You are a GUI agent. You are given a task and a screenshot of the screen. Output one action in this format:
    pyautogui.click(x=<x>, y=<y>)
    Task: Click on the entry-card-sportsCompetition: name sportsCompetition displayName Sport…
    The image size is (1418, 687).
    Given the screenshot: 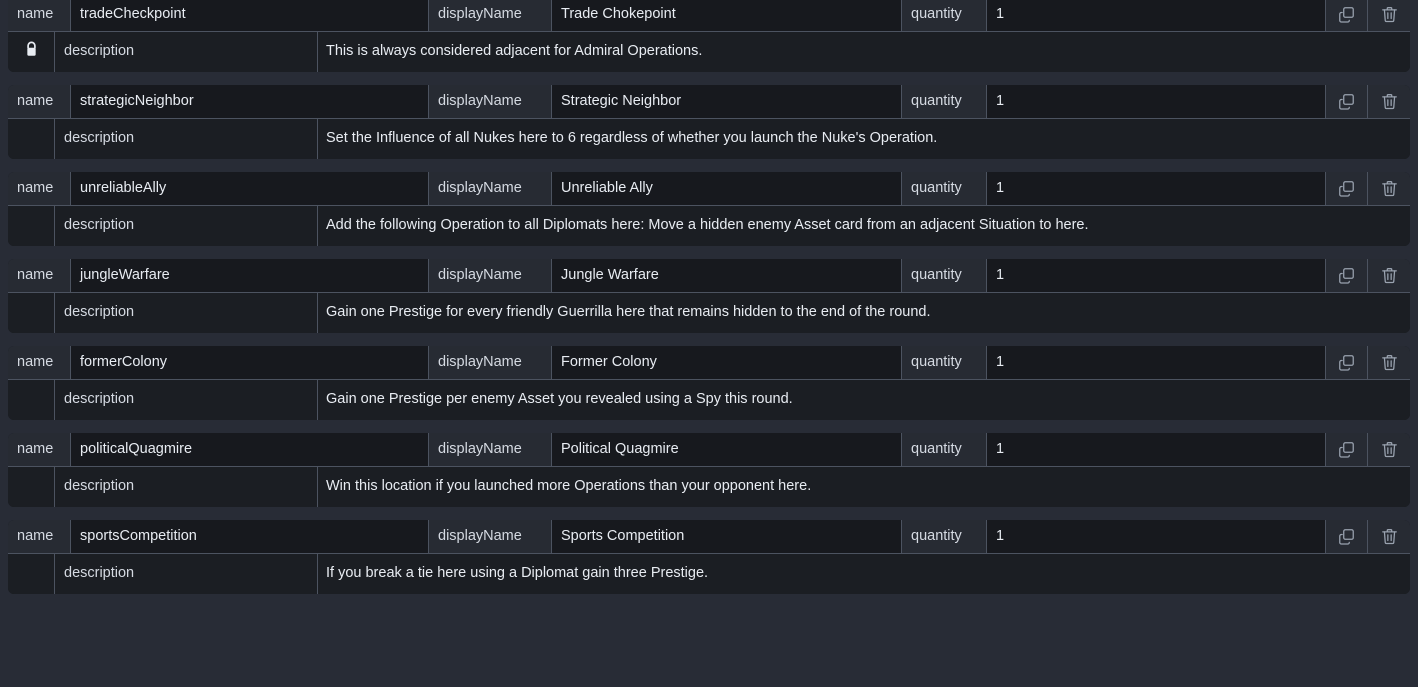 What is the action you would take?
    pyautogui.click(x=709, y=557)
    